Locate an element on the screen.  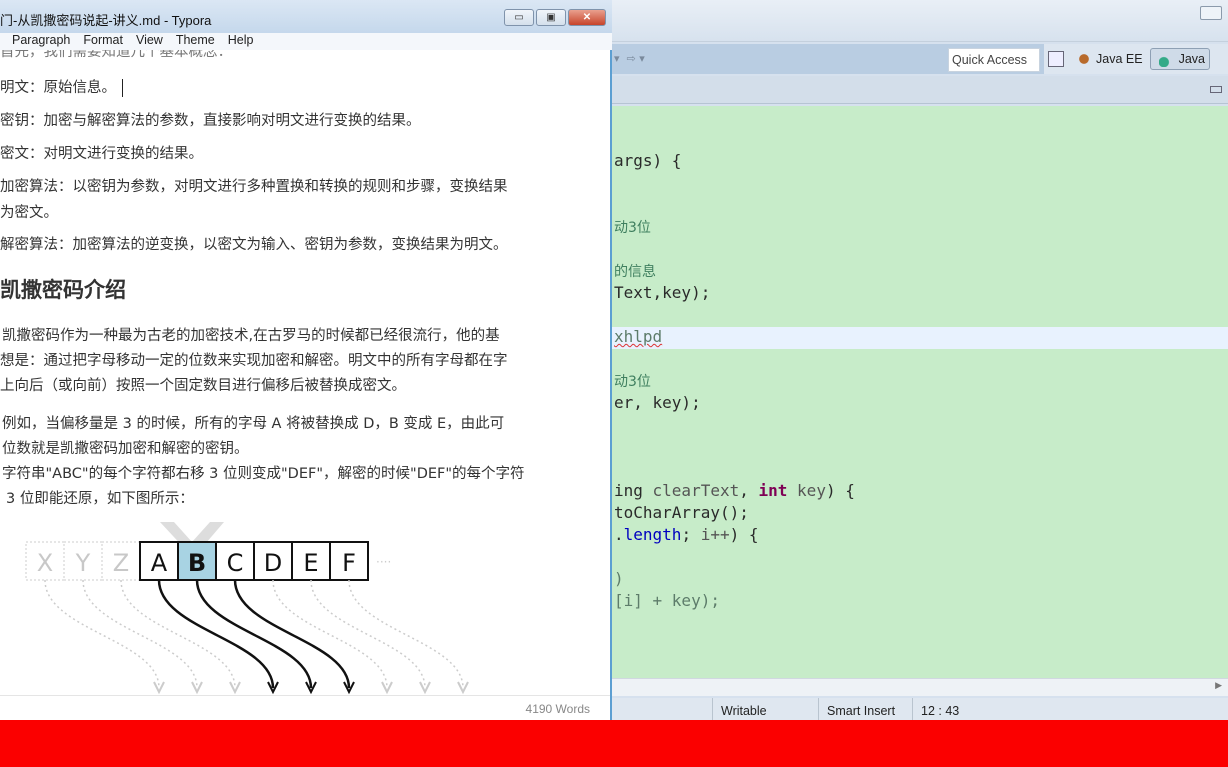
status-cursor-position: 12 : 43 is located at coordinates (962, 709).